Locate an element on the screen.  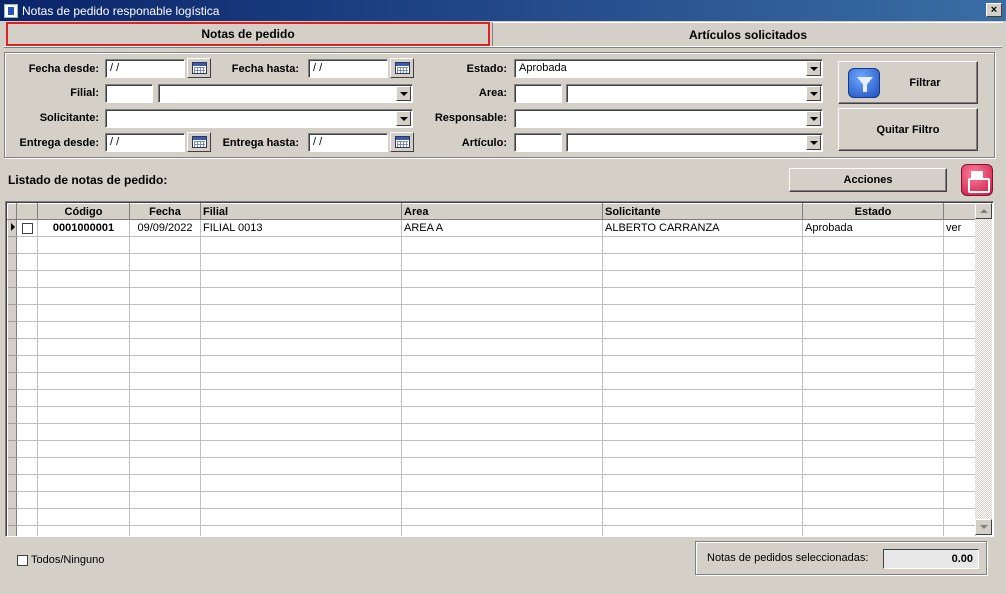
ver-link: ver is located at coordinates (959, 228).